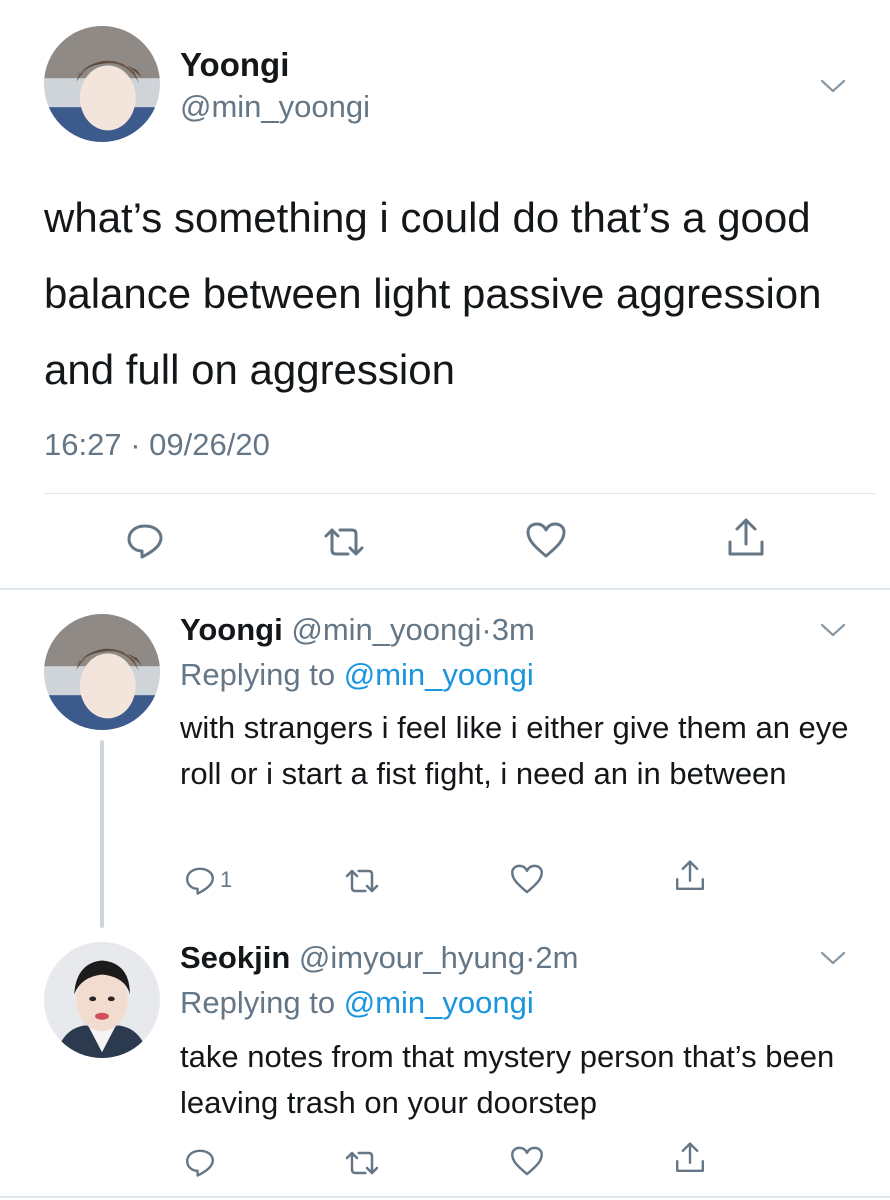  What do you see at coordinates (102, 1000) in the screenshot?
I see `avatar-seokjin` at bounding box center [102, 1000].